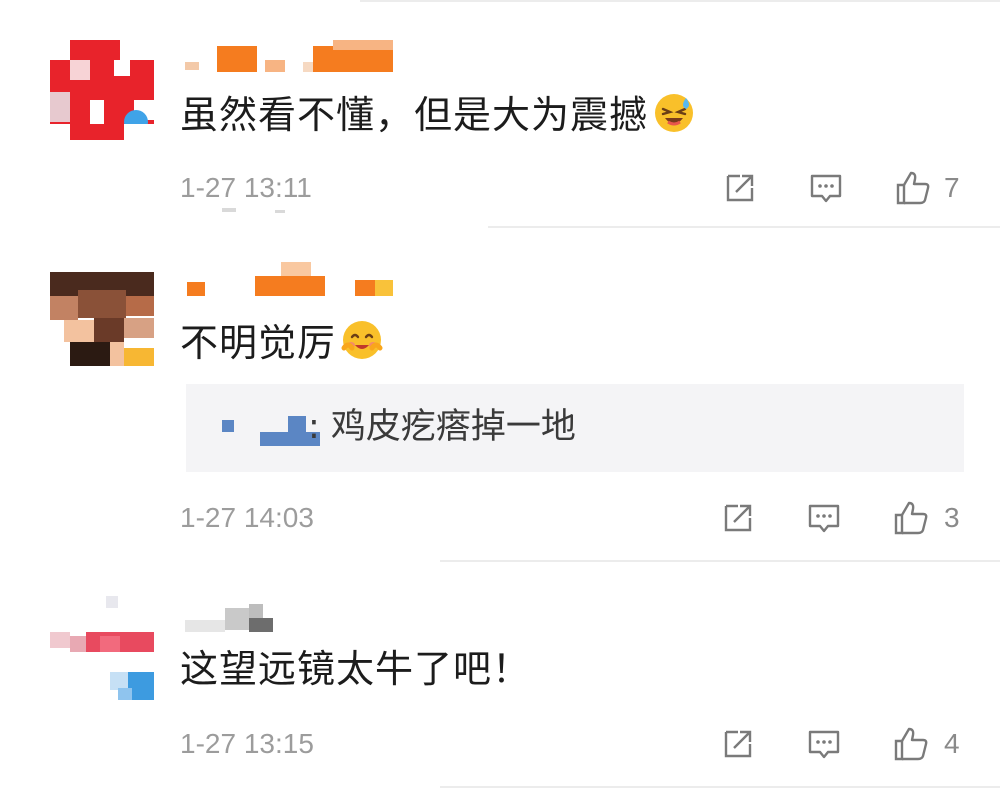 Image resolution: width=1000 pixels, height=795 pixels. What do you see at coordinates (952, 517) in the screenshot?
I see `like-count: 3` at bounding box center [952, 517].